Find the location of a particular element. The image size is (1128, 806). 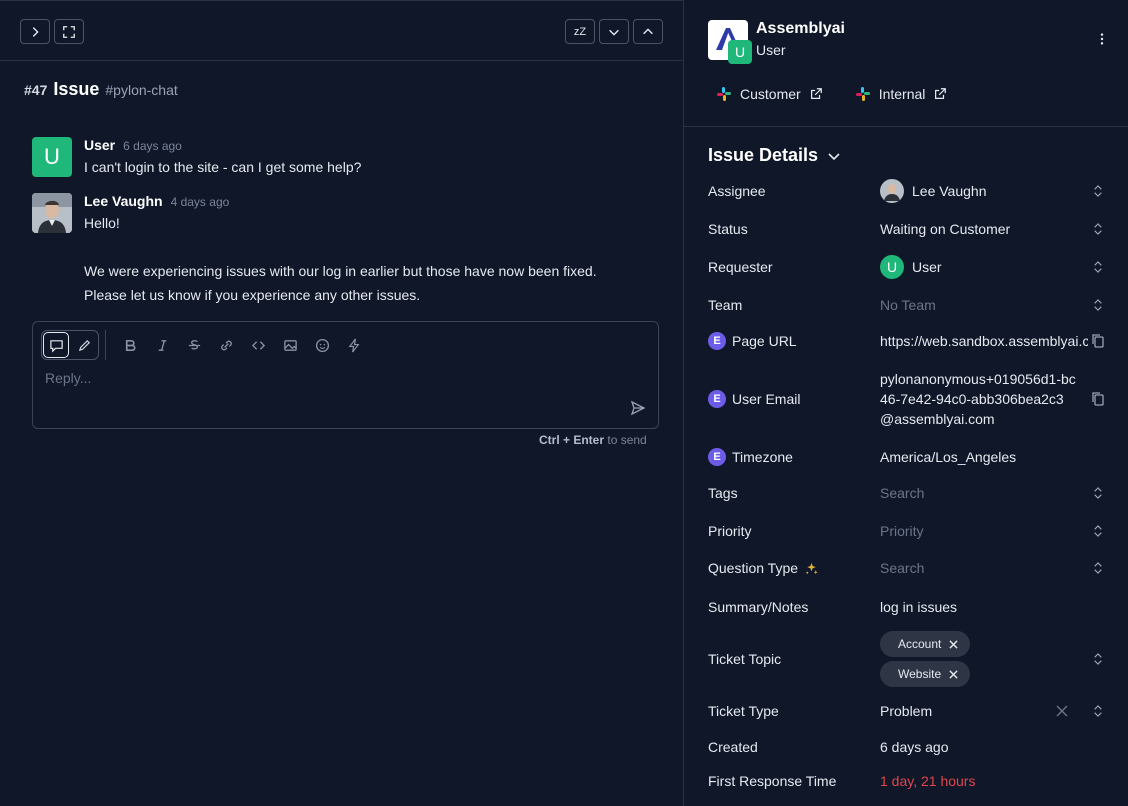

section-title: Issue Details is located at coordinates (763, 155).